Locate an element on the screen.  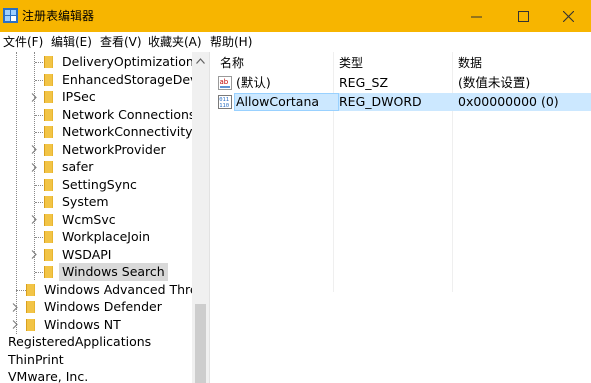
tree-item-label: IPSec is located at coordinates (79, 96).